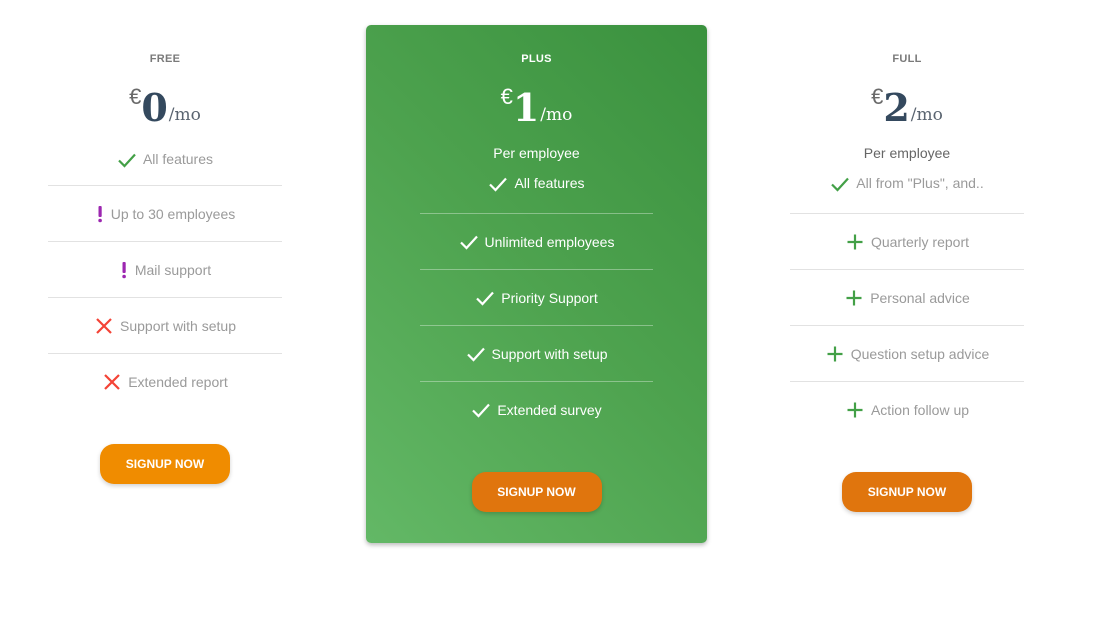 The image size is (1108, 618). Describe the element at coordinates (154, 107) in the screenshot. I see `price-amount: 0` at that location.